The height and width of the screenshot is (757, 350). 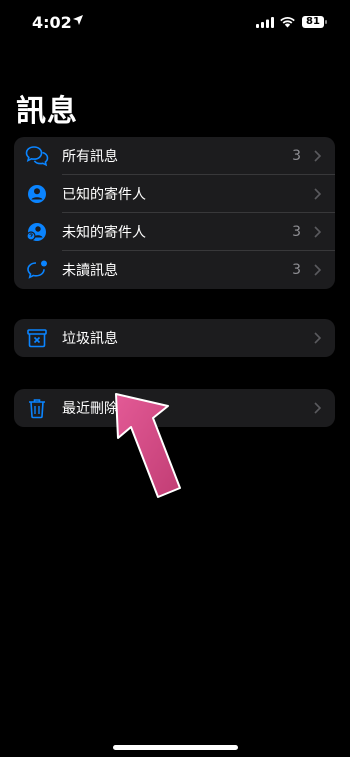 What do you see at coordinates (174, 194) in the screenshot?
I see `row-known-senders: 已知的寄件人` at bounding box center [174, 194].